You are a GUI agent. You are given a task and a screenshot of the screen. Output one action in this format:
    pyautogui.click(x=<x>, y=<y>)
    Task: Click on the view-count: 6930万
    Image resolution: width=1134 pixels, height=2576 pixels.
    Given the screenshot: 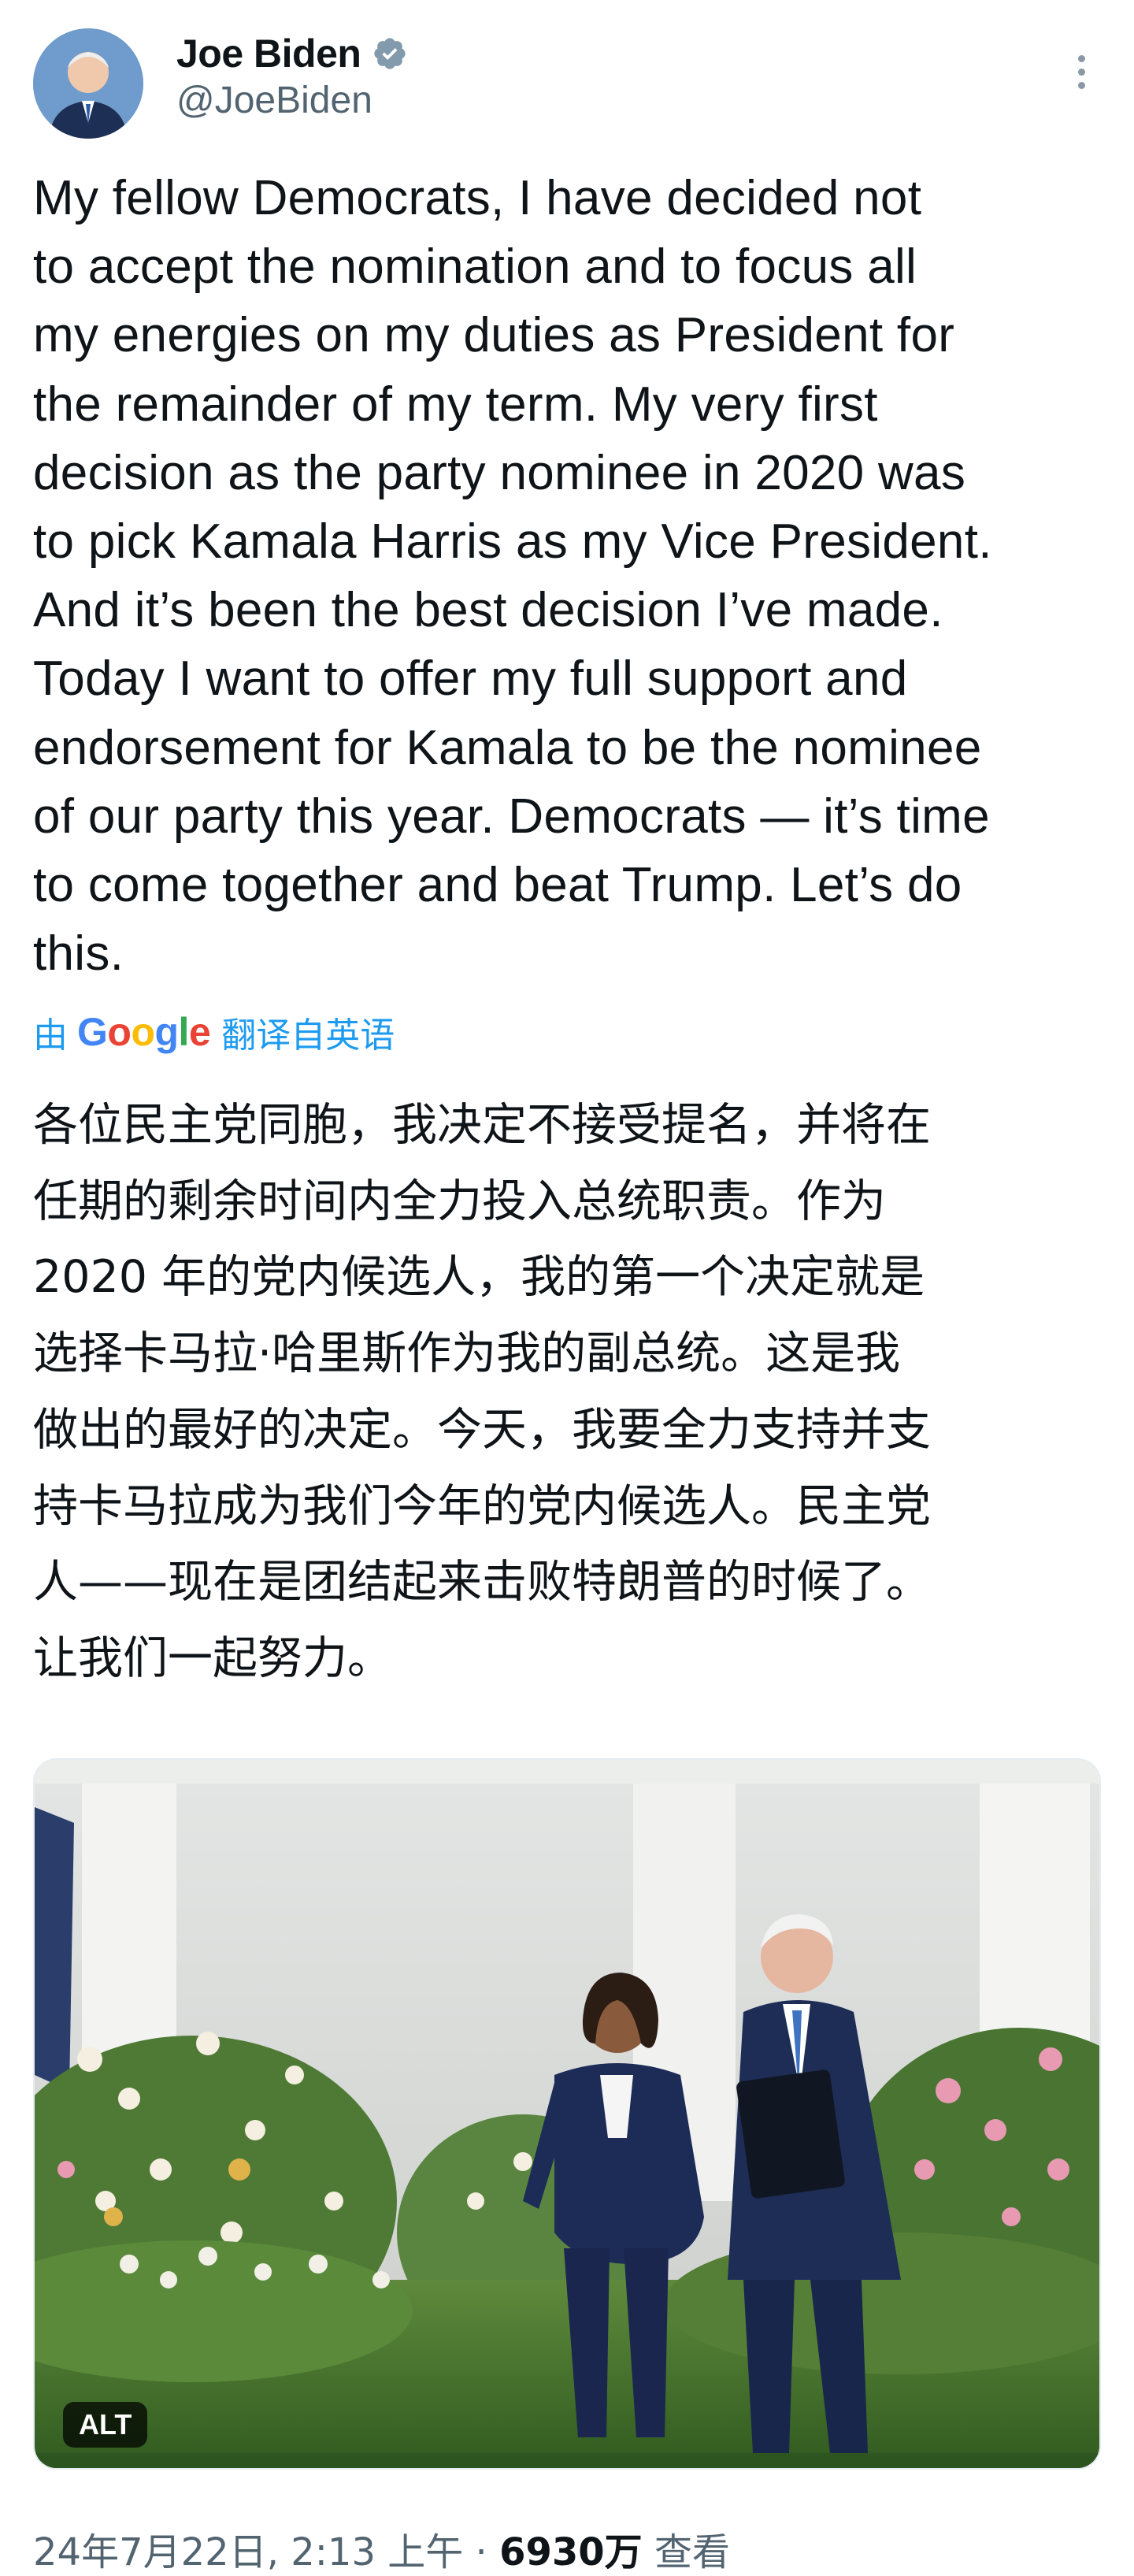 What is the action you would take?
    pyautogui.click(x=571, y=2552)
    